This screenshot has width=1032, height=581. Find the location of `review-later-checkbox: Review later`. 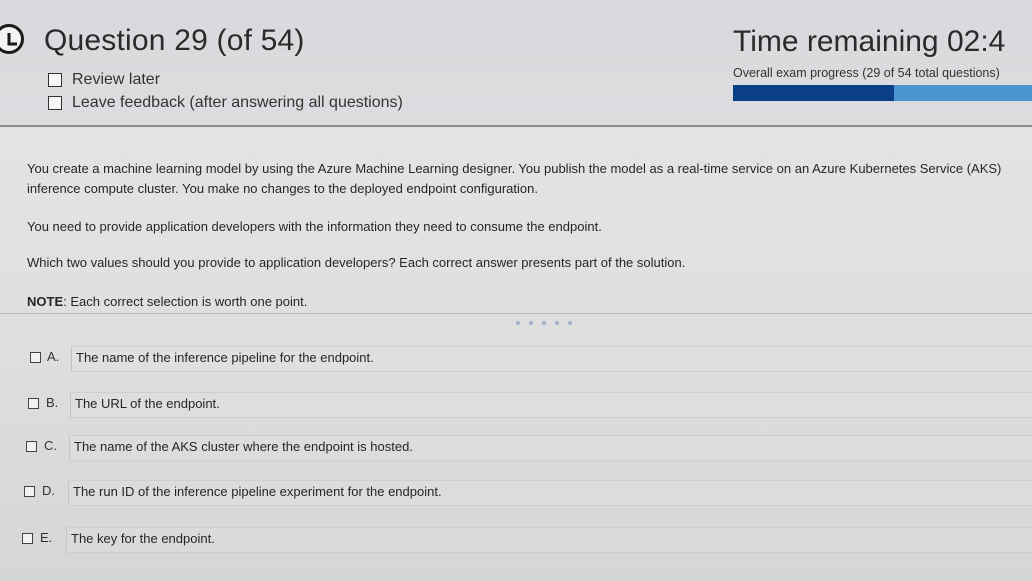

review-later-checkbox: Review later is located at coordinates (104, 80).